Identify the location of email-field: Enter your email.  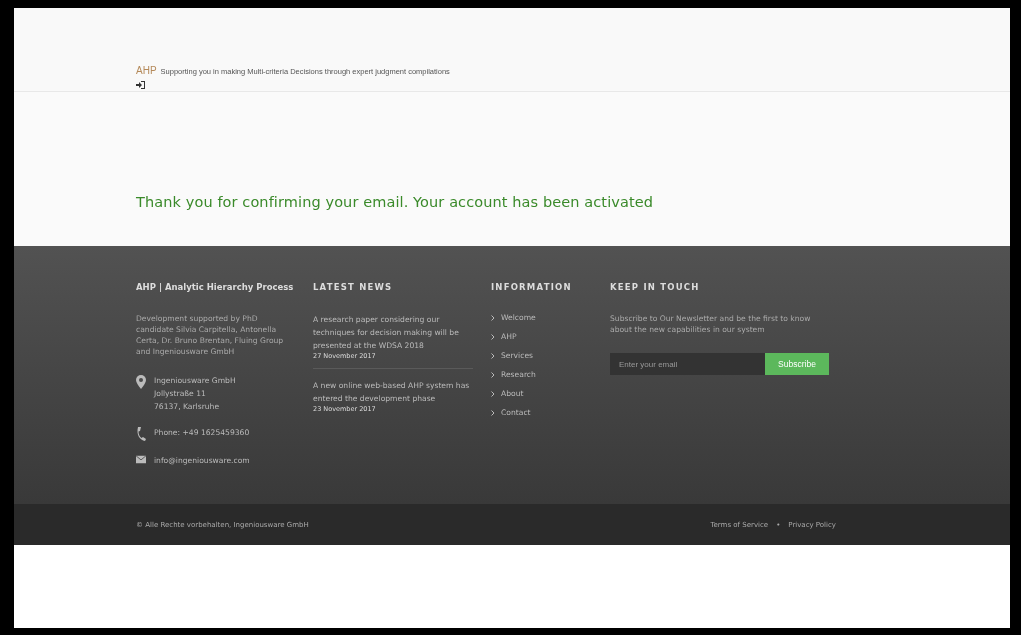
(687, 364).